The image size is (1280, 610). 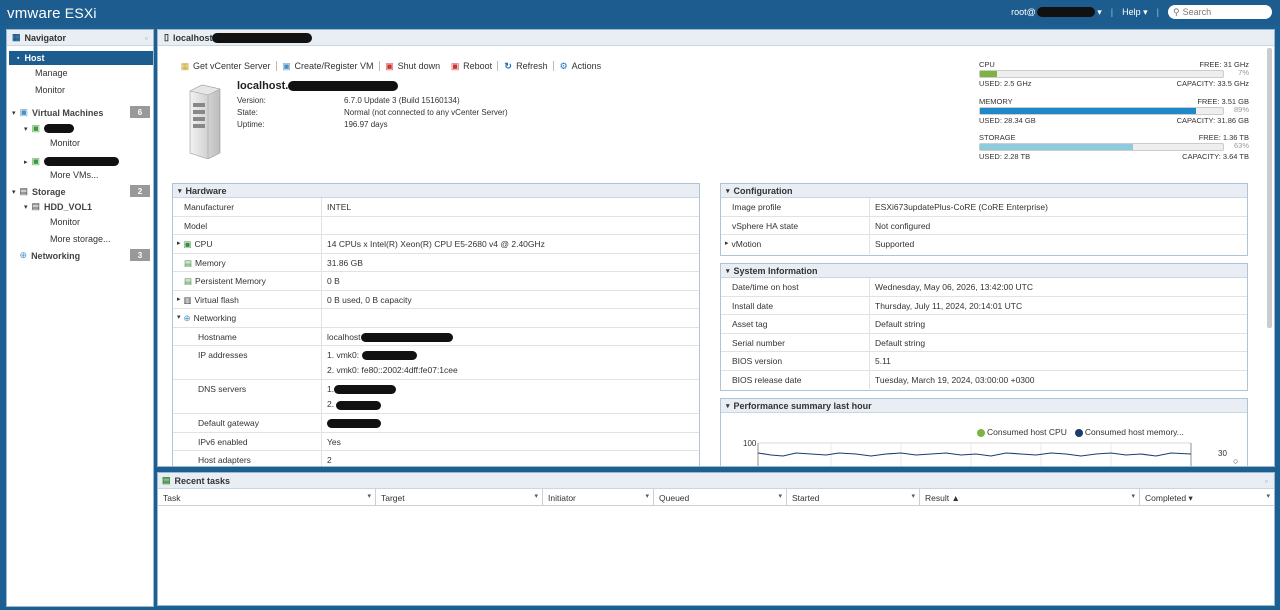 I want to click on nav-datastore-monitor: Monitor, so click(x=65, y=222).